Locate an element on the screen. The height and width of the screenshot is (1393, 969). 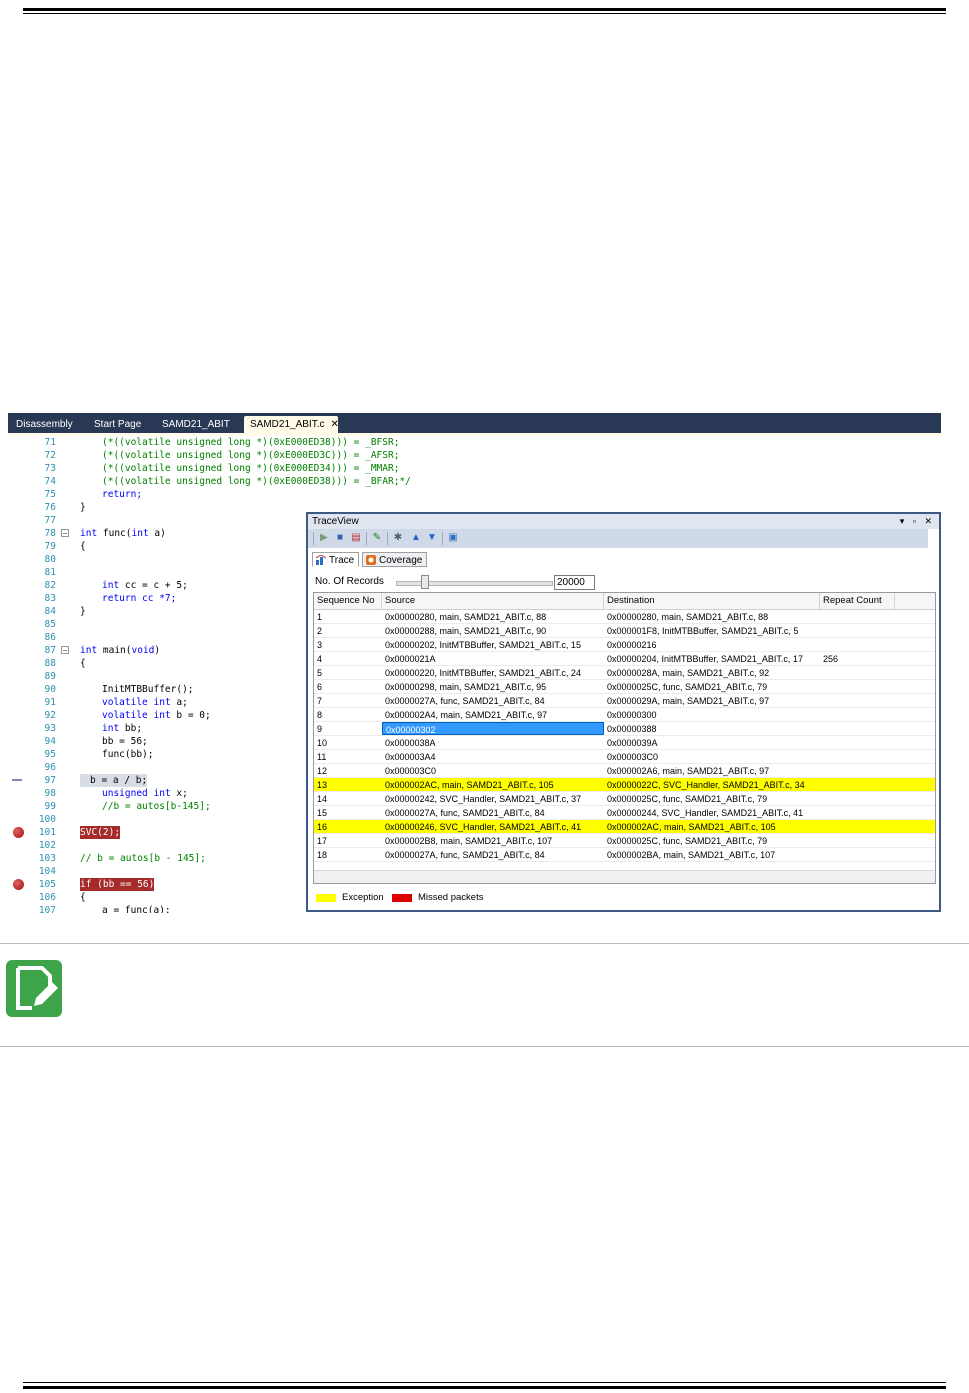
code-line: 93 int bb; is located at coordinates (158, 728).